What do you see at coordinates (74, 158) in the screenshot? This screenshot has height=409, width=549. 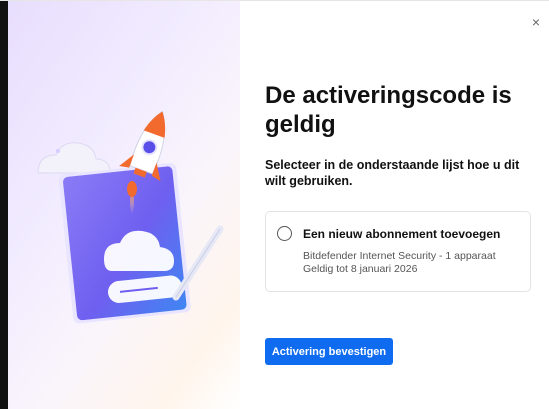 I see `cloud-icon` at bounding box center [74, 158].